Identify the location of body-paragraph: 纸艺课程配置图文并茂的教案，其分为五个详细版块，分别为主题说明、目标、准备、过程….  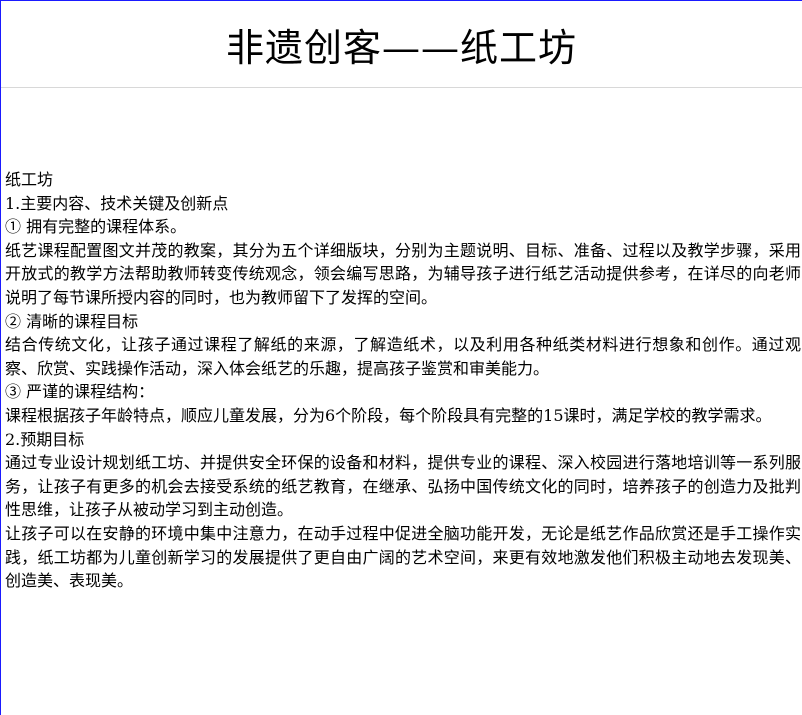
(403, 273).